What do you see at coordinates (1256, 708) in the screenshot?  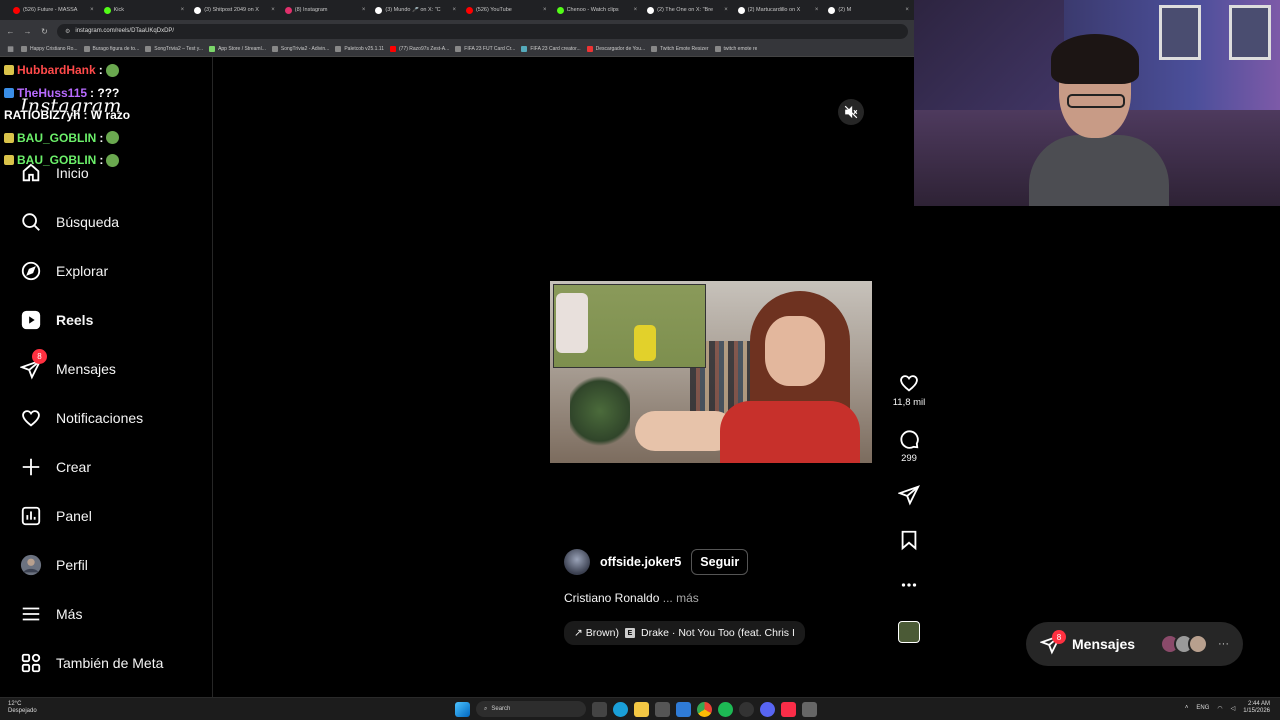 I see `clock: 2:44 AM 1/15/2026` at bounding box center [1256, 708].